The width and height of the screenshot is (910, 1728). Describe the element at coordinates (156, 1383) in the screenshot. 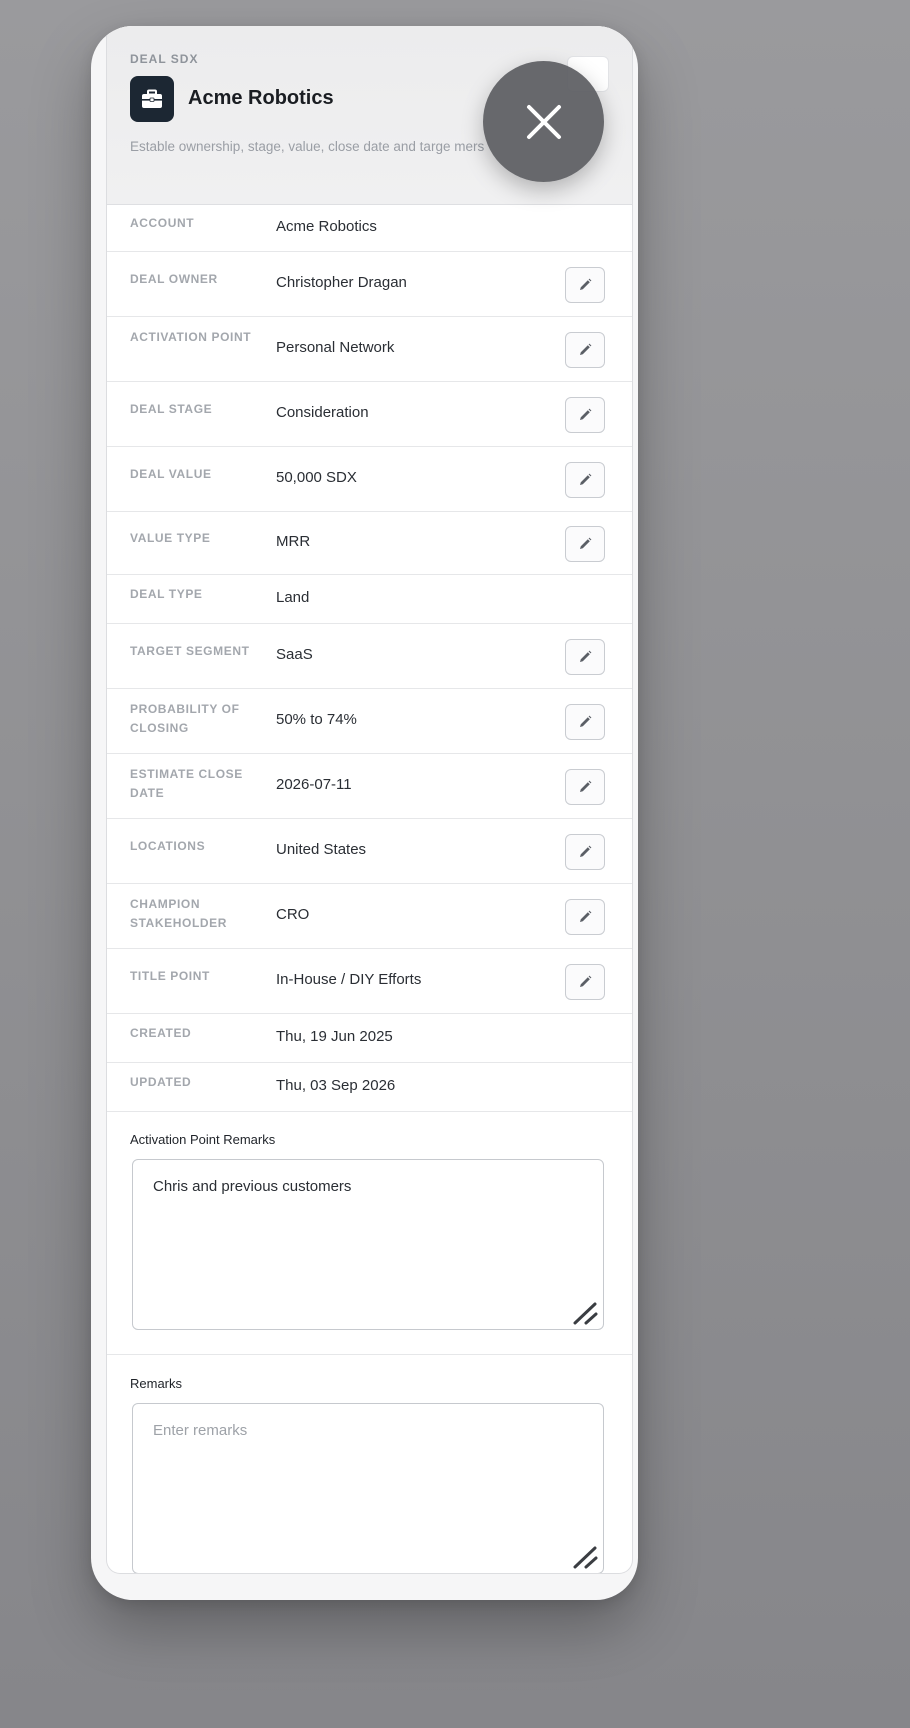

I see `remarks-label: Remarks` at that location.